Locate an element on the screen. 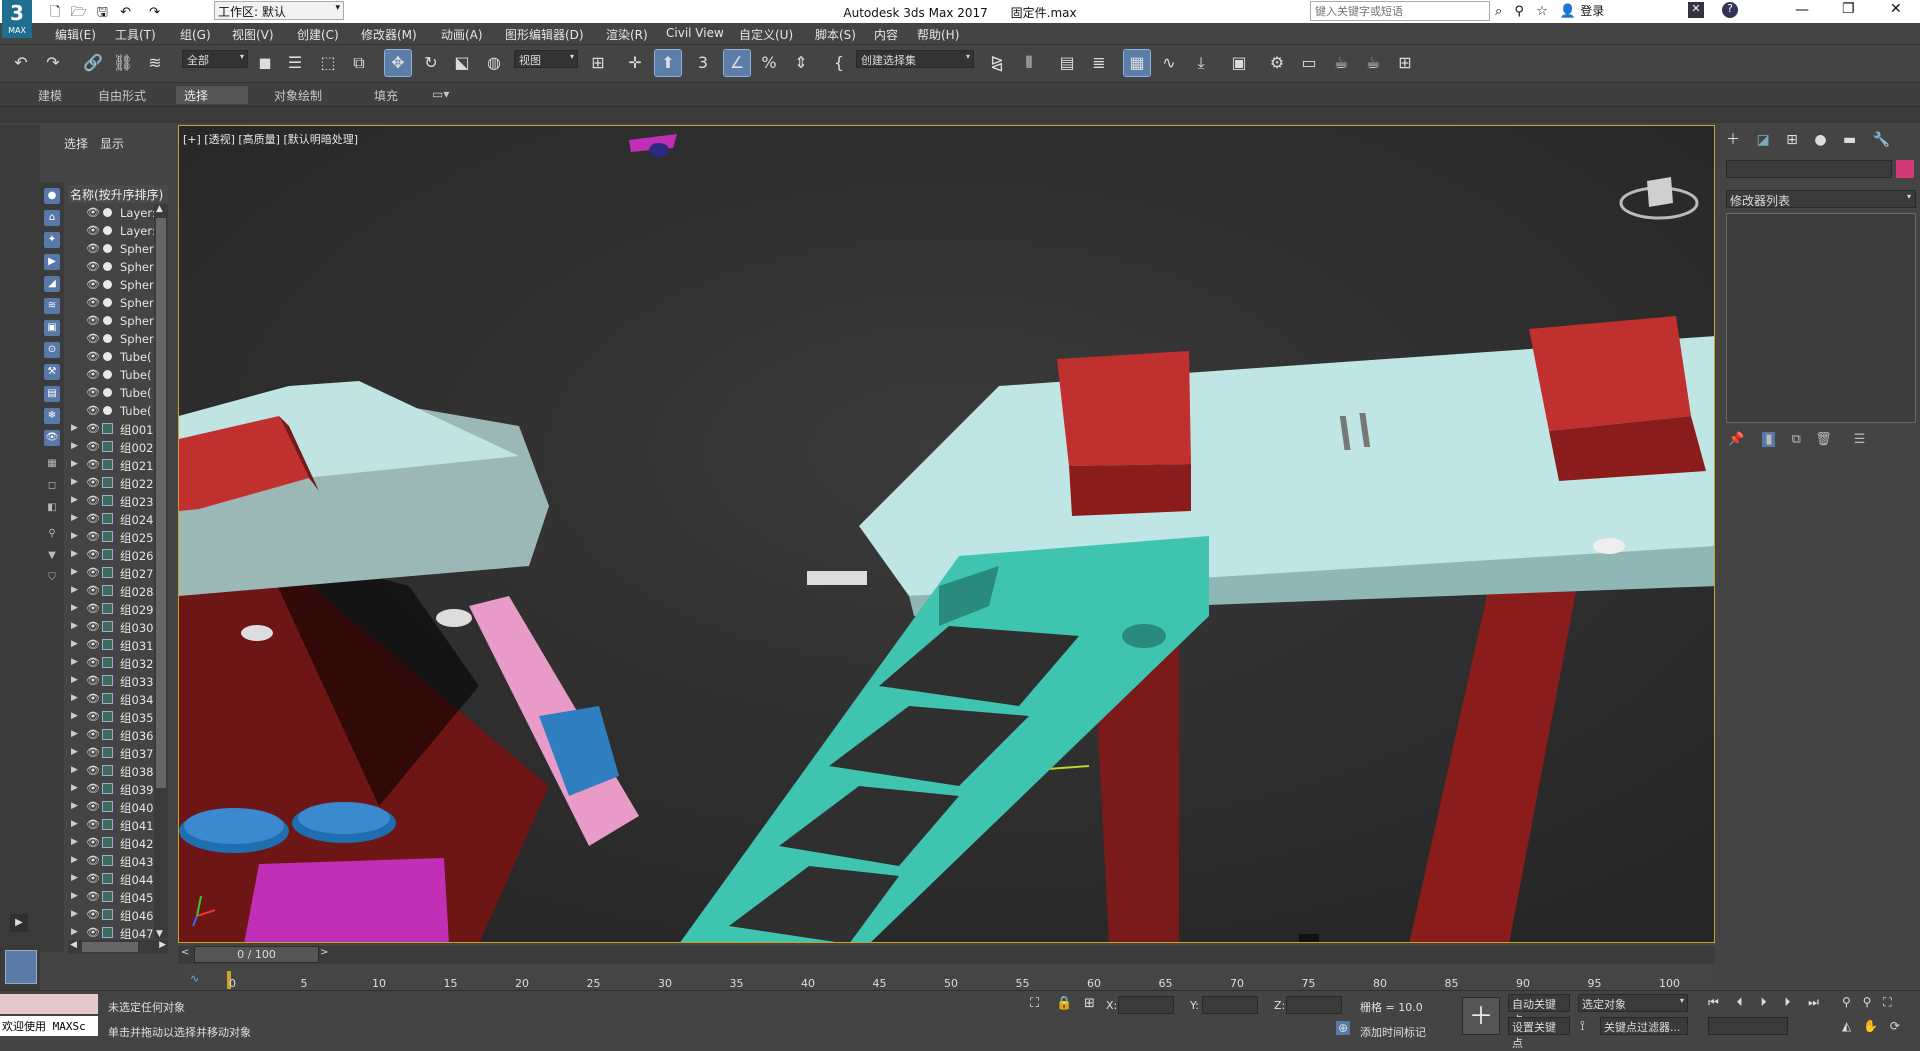 The height and width of the screenshot is (1051, 1920). previous-frame-icon: ⏴ is located at coordinates (1740, 1002).